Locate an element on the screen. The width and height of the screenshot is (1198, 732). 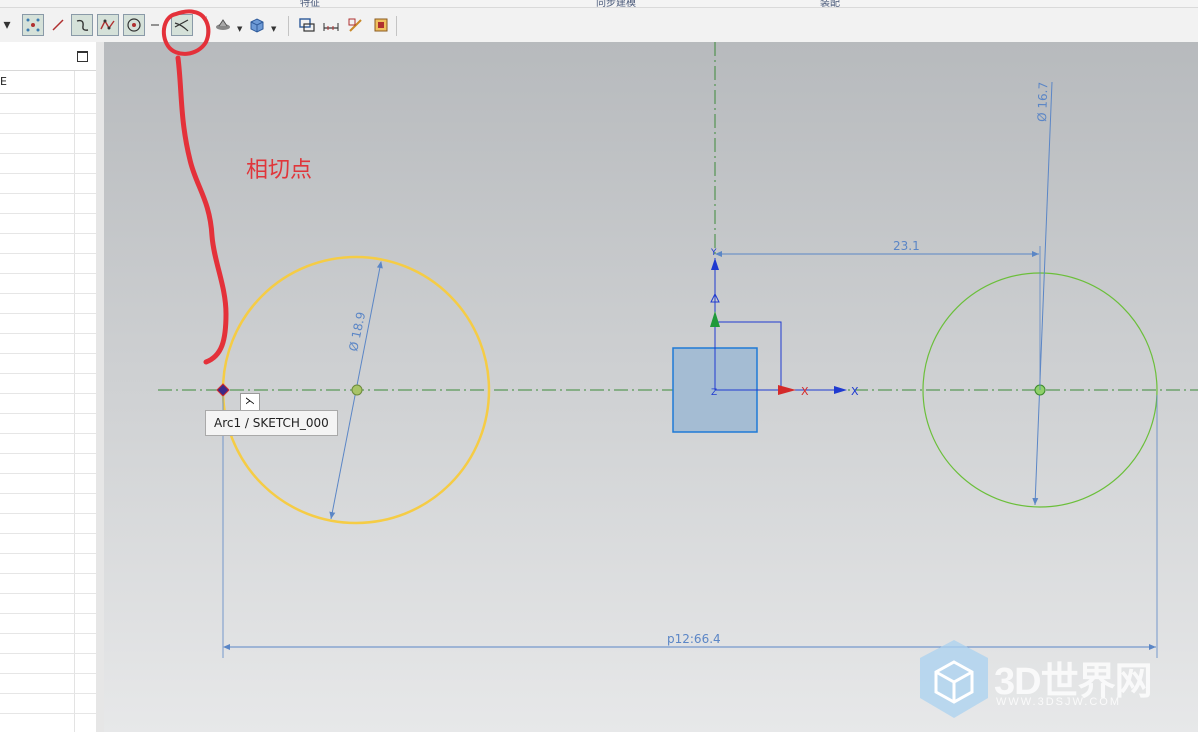
tangent-cursor-icon: ⋋ is located at coordinates (250, 402).